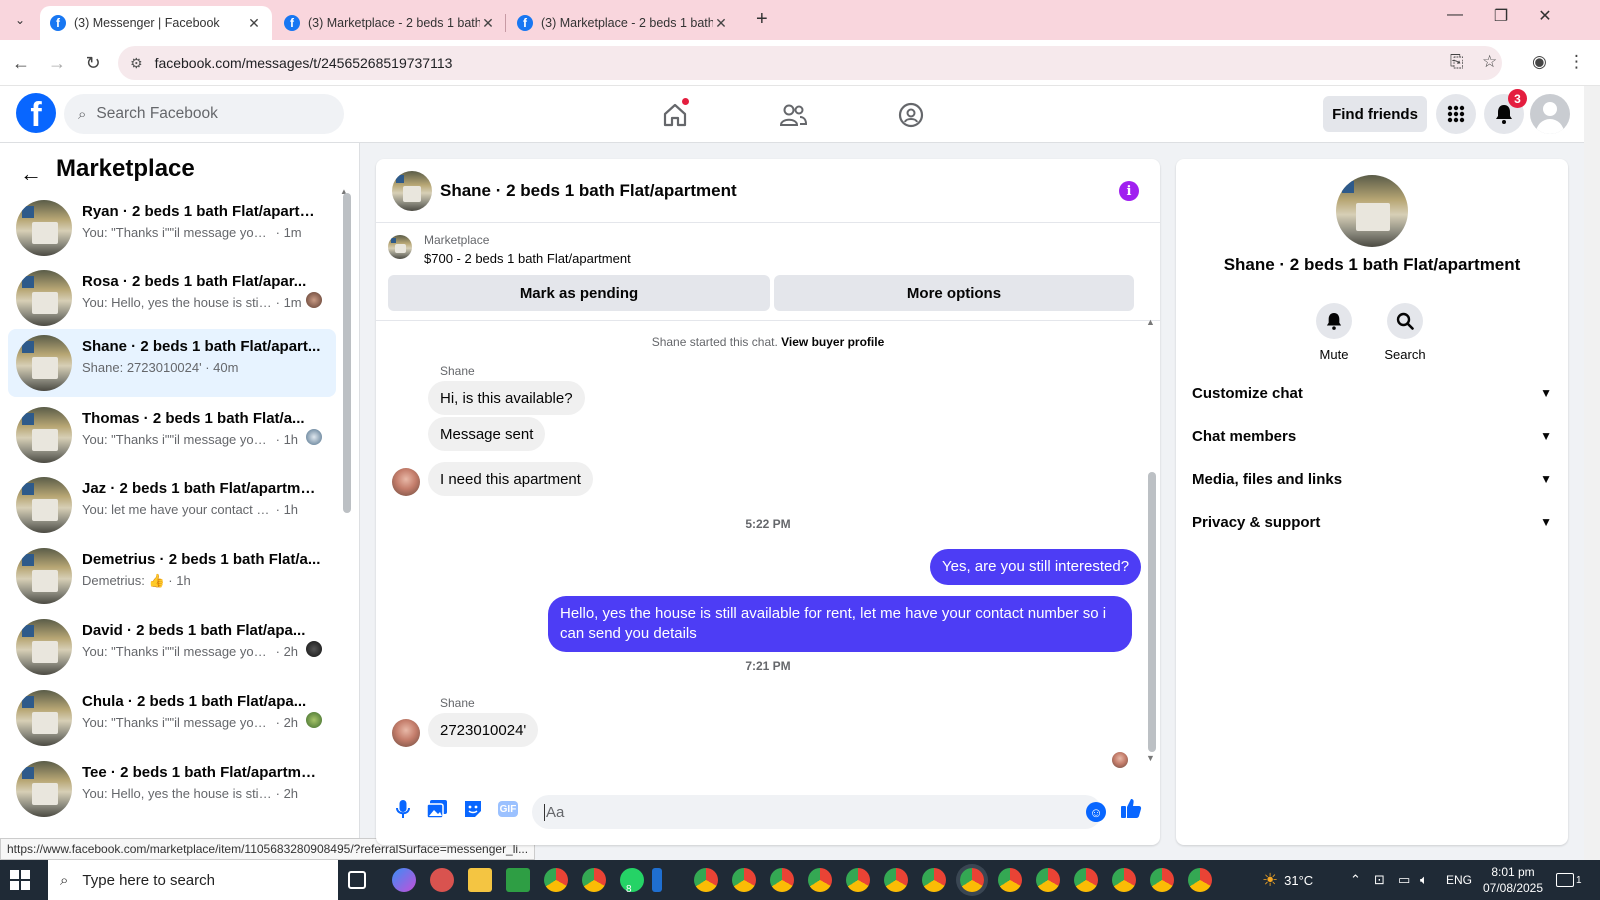 This screenshot has height=900, width=1600. What do you see at coordinates (657, 880) in the screenshot?
I see `terminal-icon` at bounding box center [657, 880].